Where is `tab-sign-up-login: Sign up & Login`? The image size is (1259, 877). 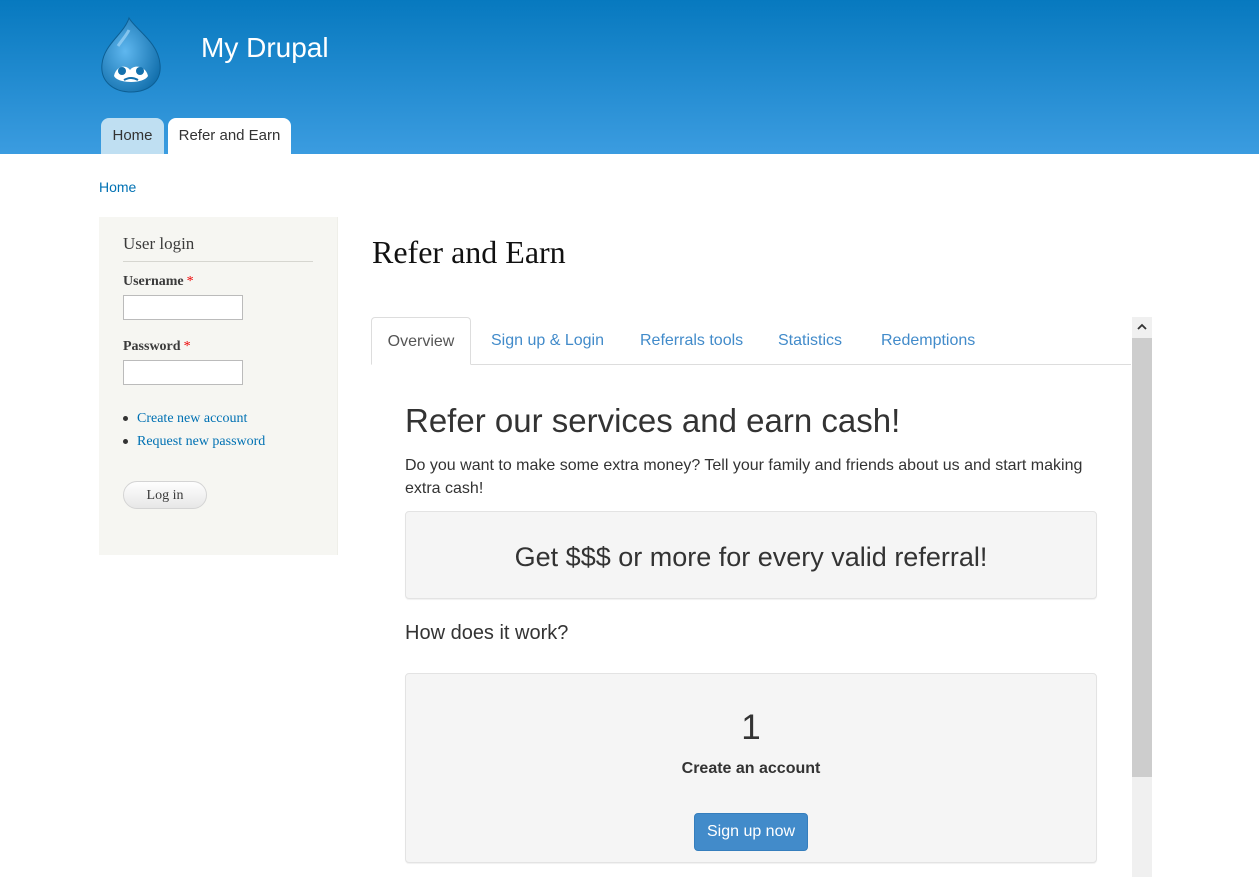
tab-sign-up-login: Sign up & Login is located at coordinates (547, 340).